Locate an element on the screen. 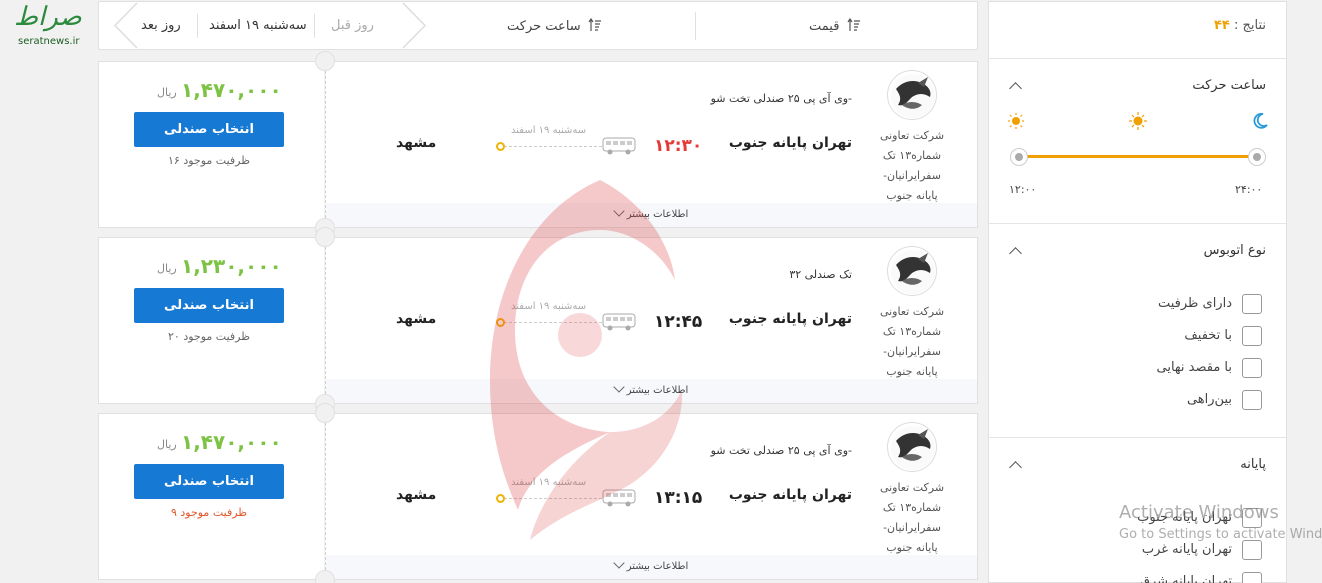  sort-price-label: قیمت is located at coordinates (824, 26).